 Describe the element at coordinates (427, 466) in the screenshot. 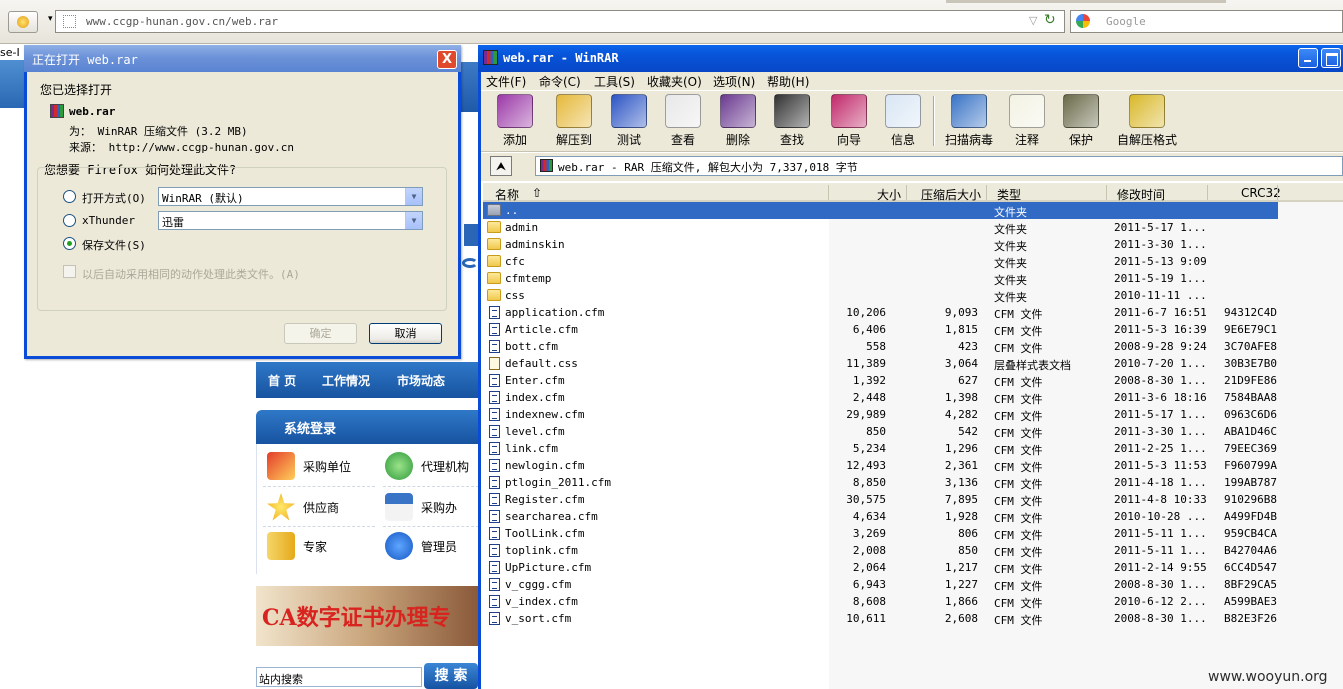

I see `login-agency: 代理机构` at that location.